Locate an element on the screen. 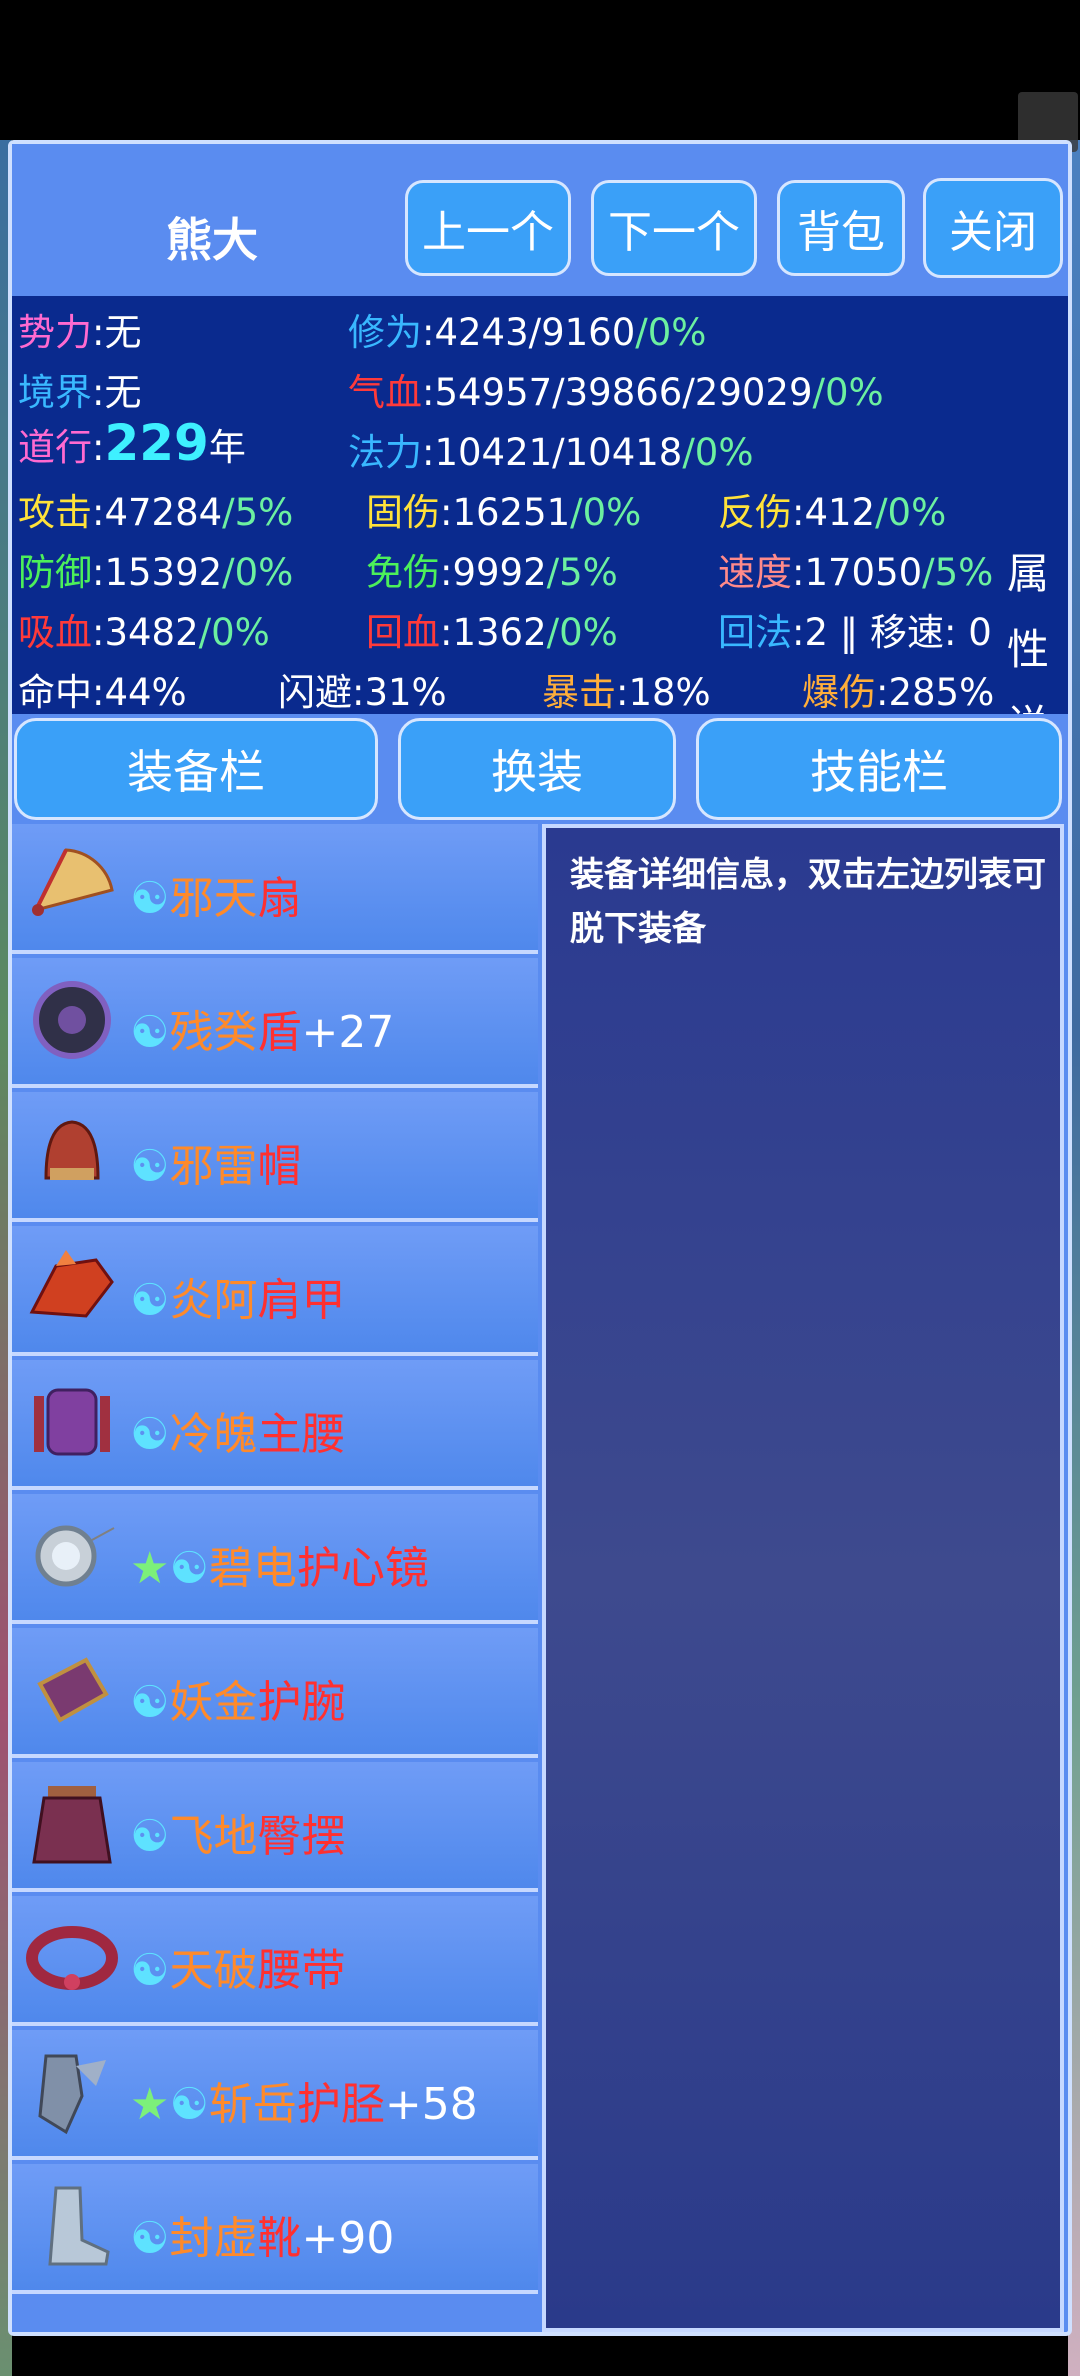  equipment-plus: +27 is located at coordinates (348, 1032).